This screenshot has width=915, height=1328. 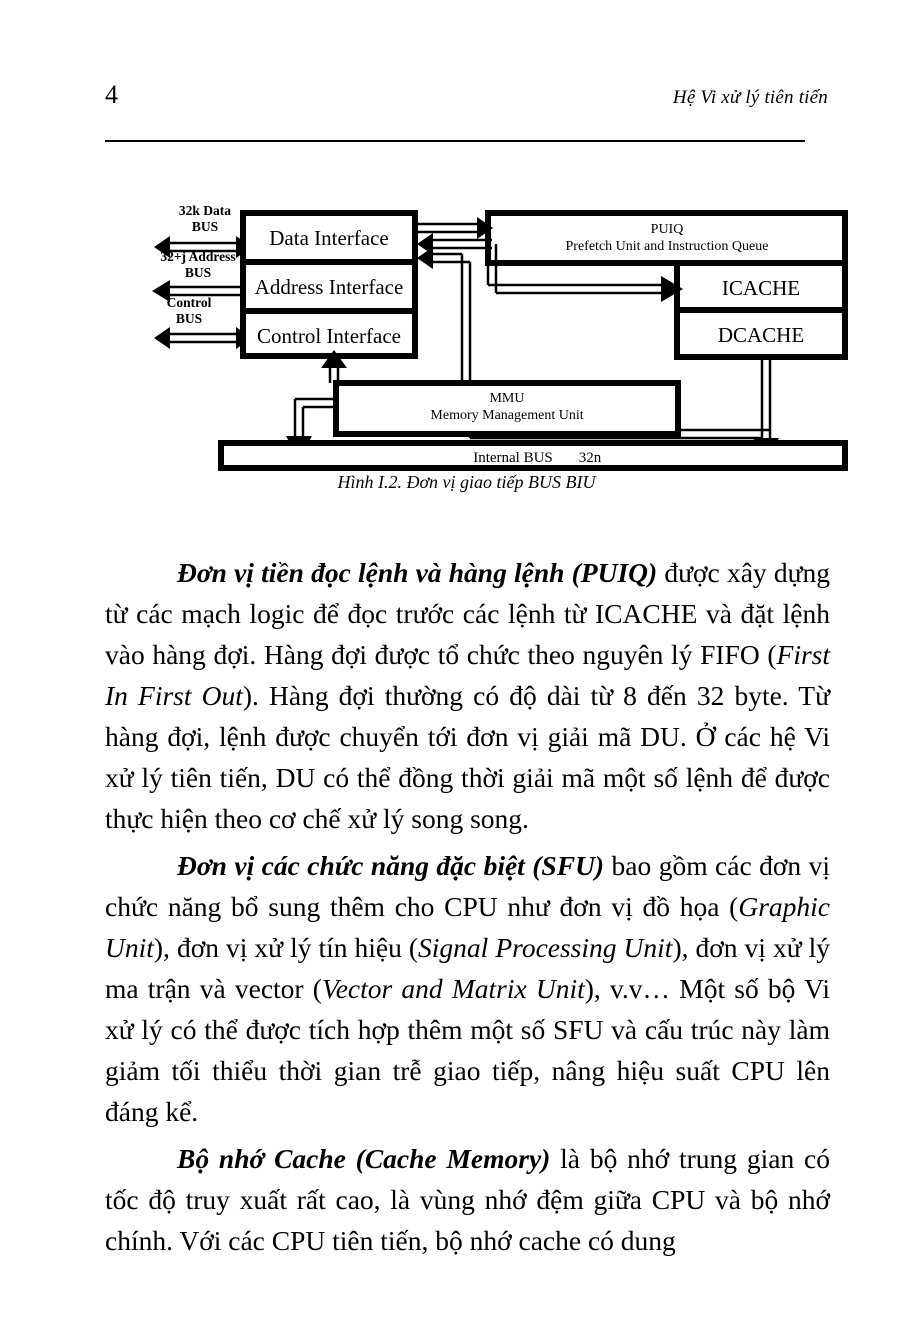 I want to click on block-dcache: DCACHE, so click(x=761, y=335).